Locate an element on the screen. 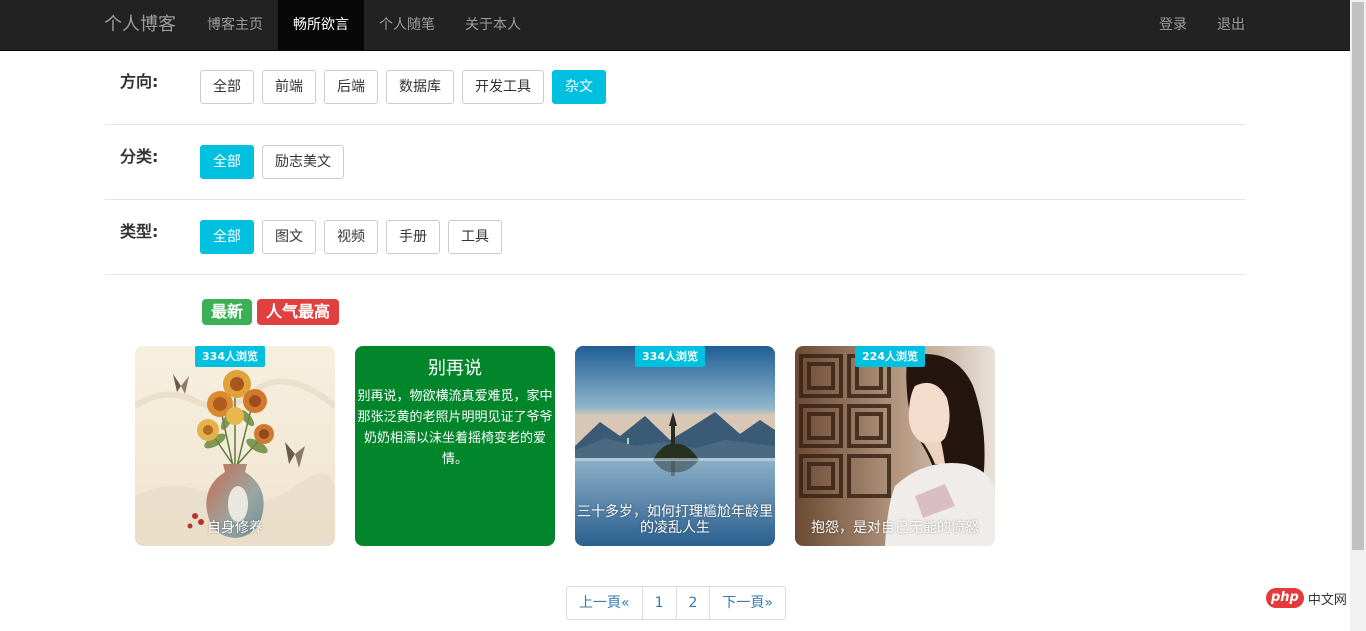 The height and width of the screenshot is (631, 1366). filter-row-category: 分类: 全部 励志美文 is located at coordinates (675, 162).